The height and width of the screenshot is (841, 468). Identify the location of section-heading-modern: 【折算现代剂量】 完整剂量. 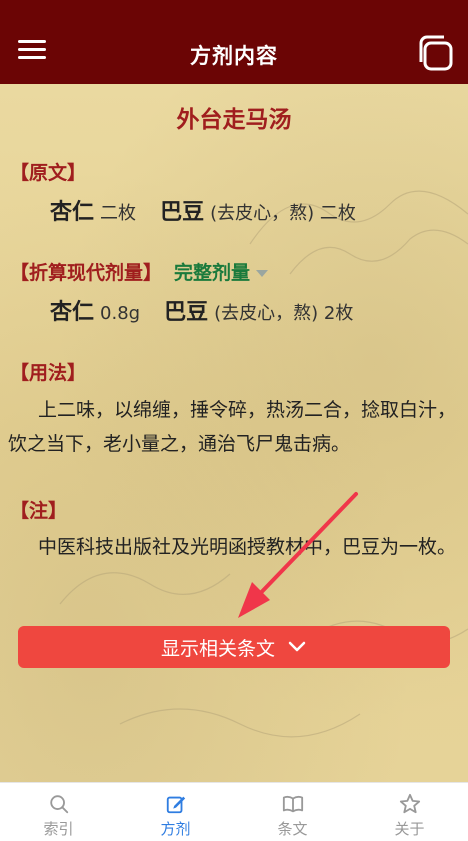
(139, 271).